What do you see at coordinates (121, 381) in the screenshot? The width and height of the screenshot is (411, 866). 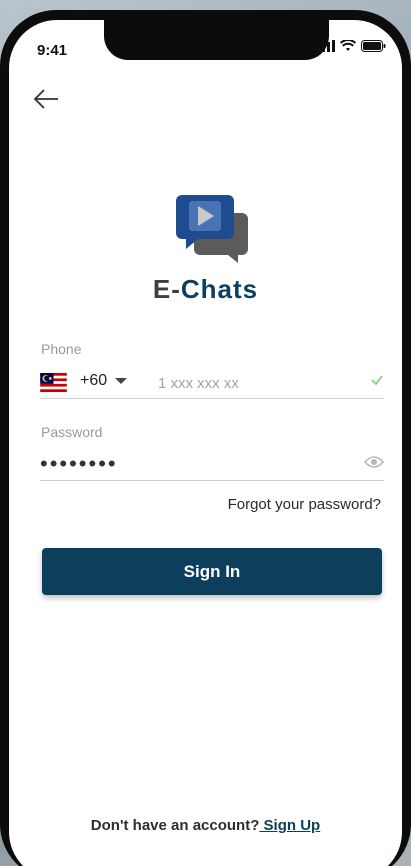 I see `chevron-down-icon` at bounding box center [121, 381].